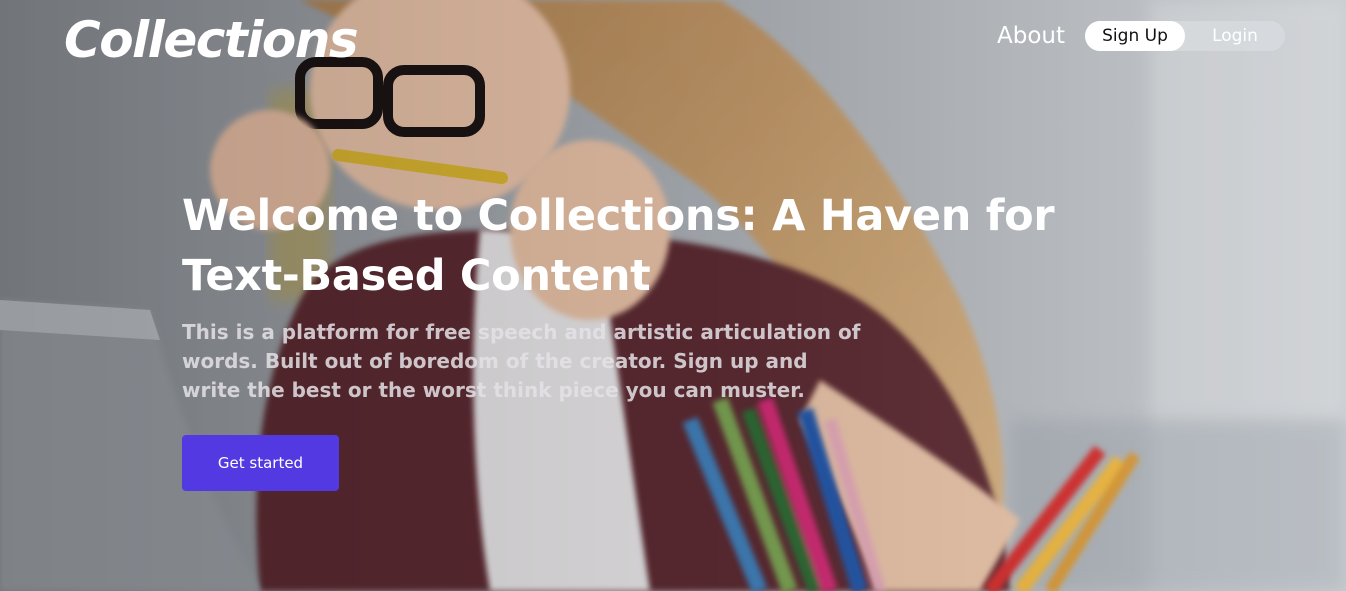 This screenshot has width=1346, height=591. Describe the element at coordinates (260, 463) in the screenshot. I see `get-started-button: Get started` at that location.